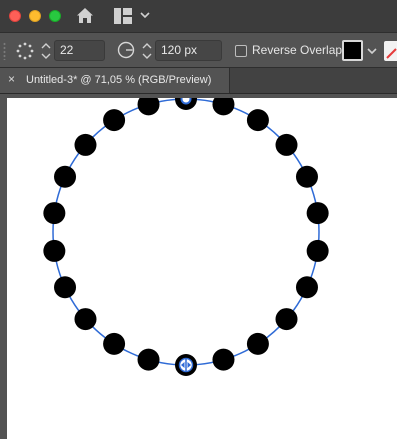 The image size is (397, 439). I want to click on document-tab-bar: × Untitled-3* @ 71,05 % (RGB/Preview), so click(198, 81).